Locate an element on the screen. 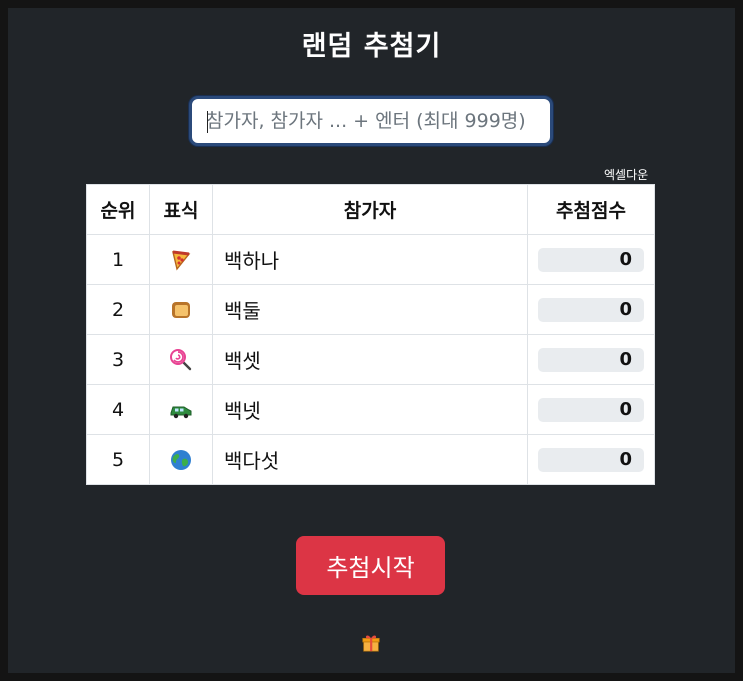 The image size is (743, 681). participant-input-wrapper is located at coordinates (371, 121).